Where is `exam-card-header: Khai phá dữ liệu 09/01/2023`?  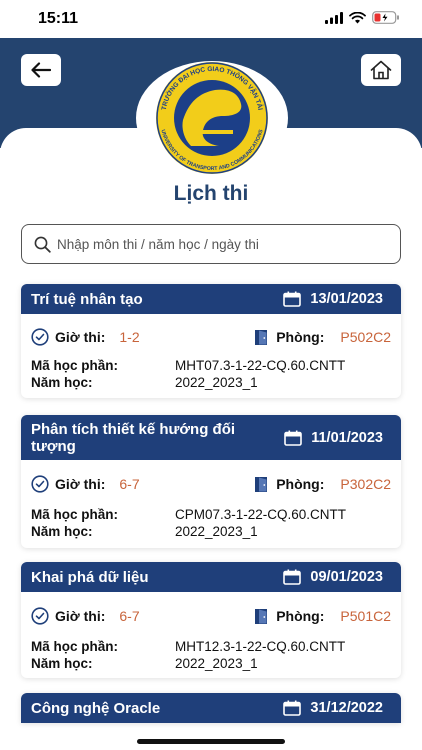 exam-card-header: Khai phá dữ liệu 09/01/2023 is located at coordinates (211, 577).